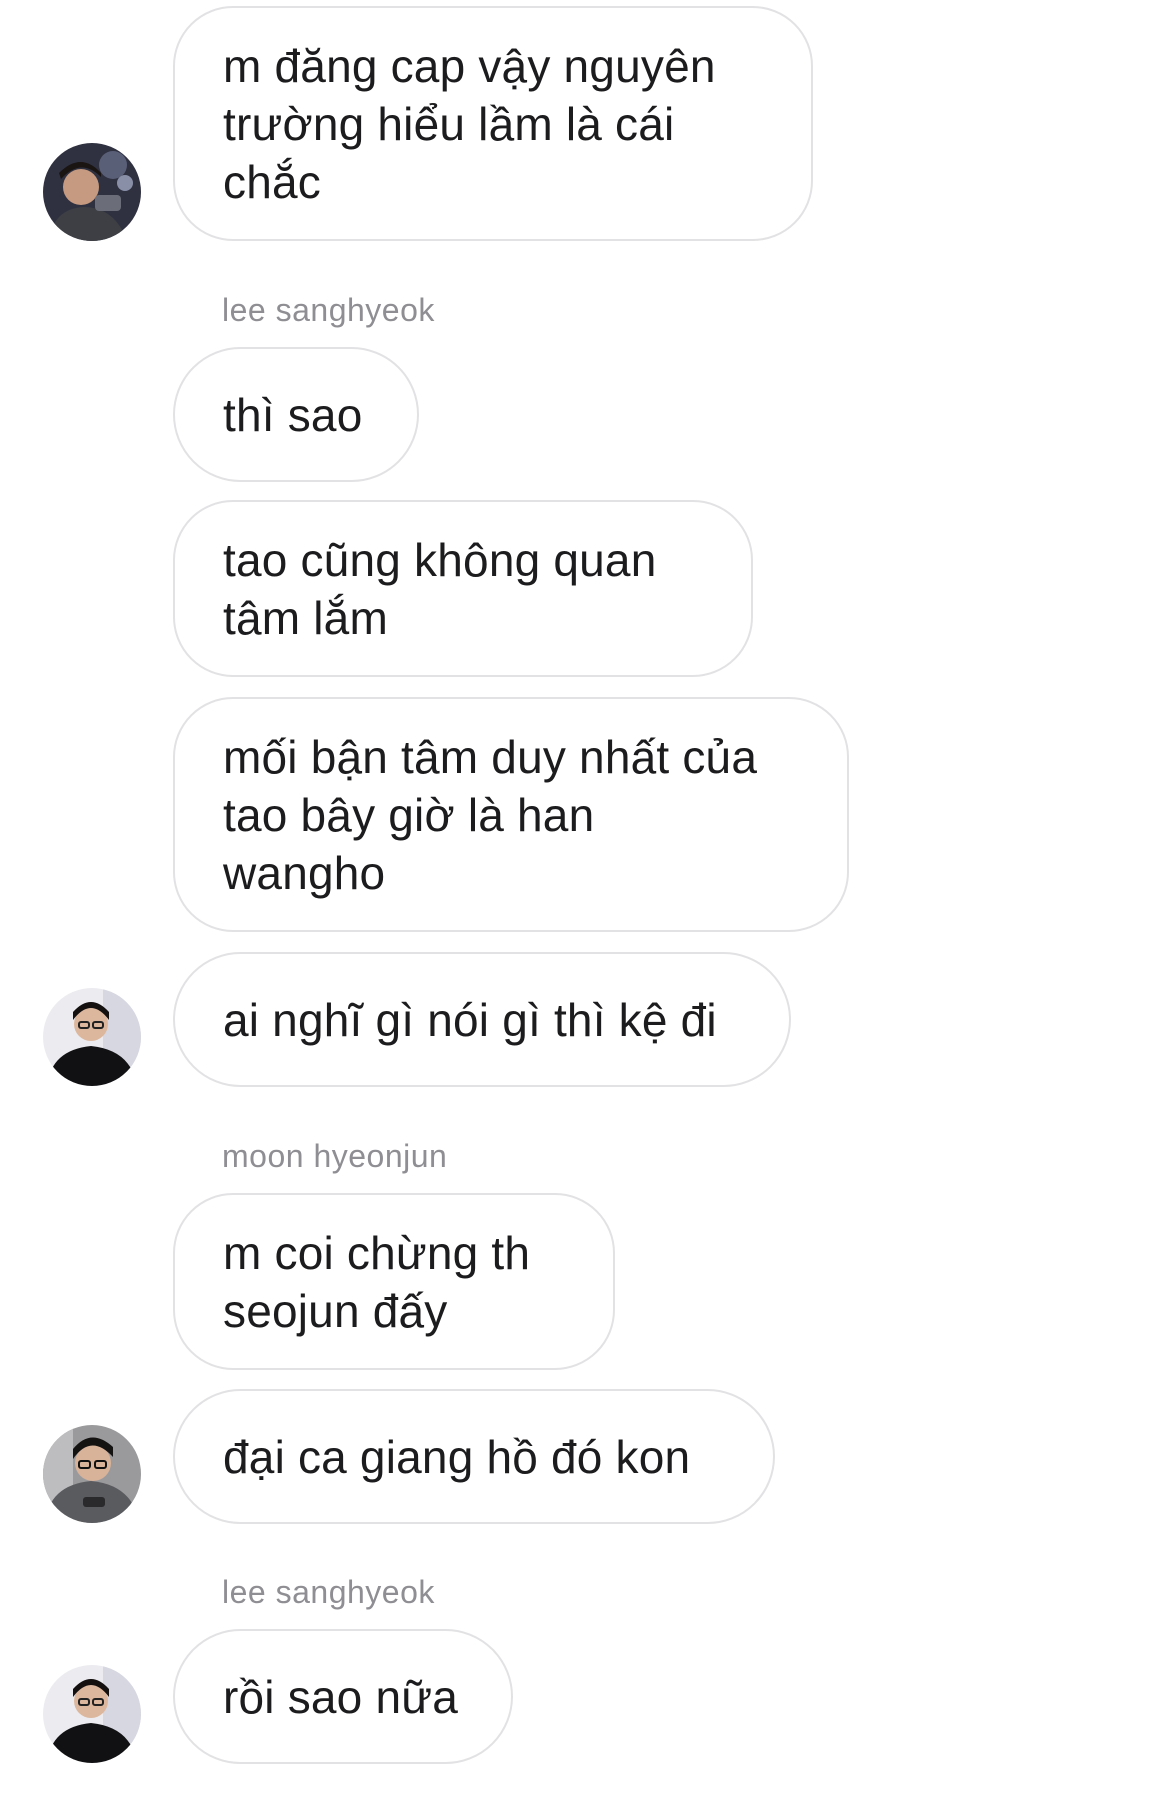 This screenshot has height=1818, width=1170. I want to click on message-text: đại ca giang hồ đó kon, so click(457, 1456).